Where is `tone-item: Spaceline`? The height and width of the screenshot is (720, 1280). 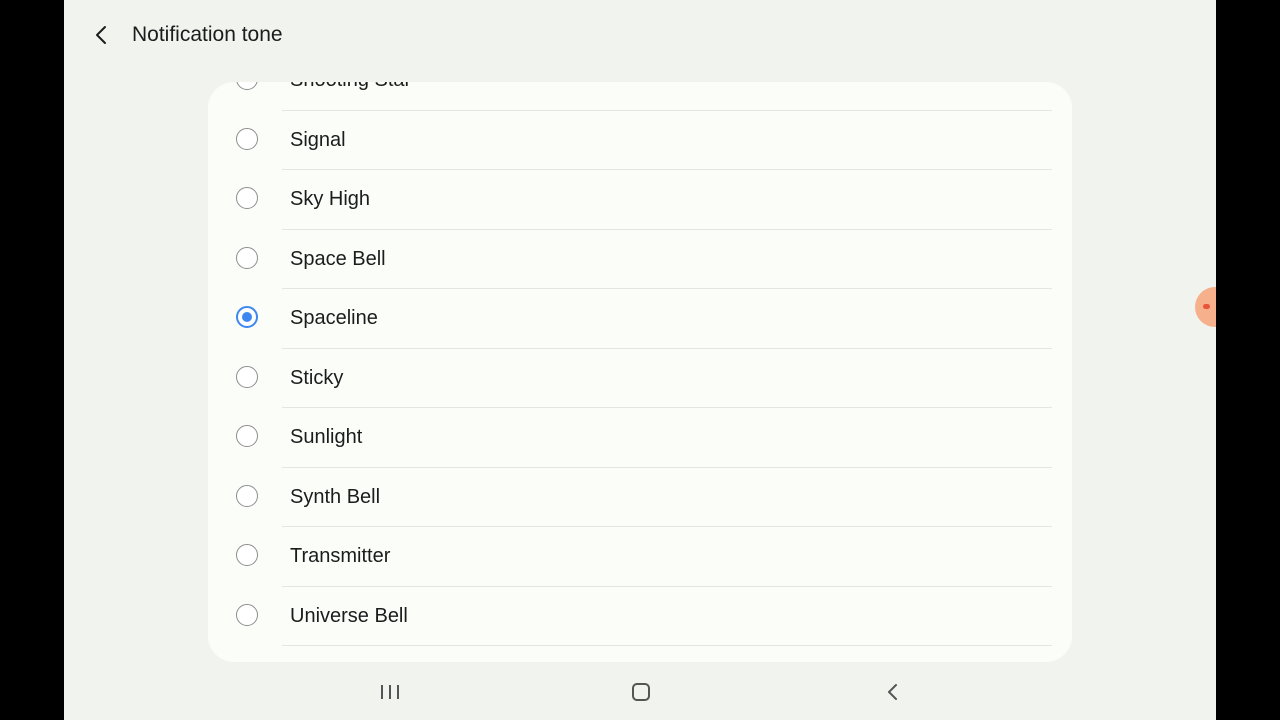 tone-item: Spaceline is located at coordinates (640, 319).